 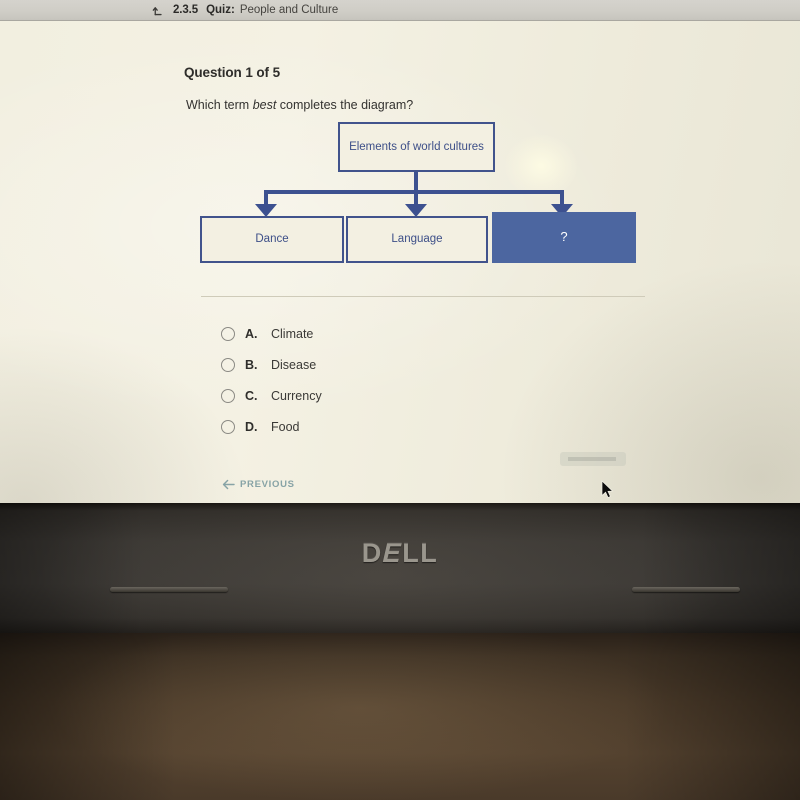 I want to click on next-button-washed-out, so click(x=593, y=459).